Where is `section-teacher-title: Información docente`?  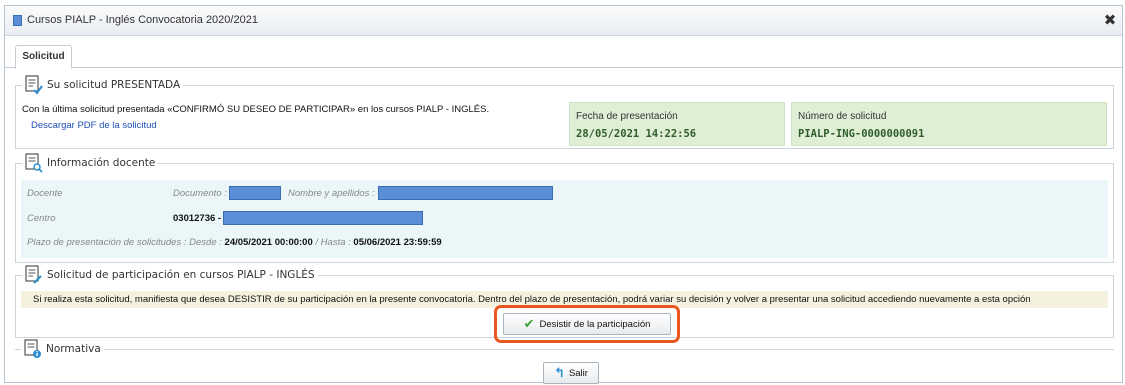
section-teacher-title: Información docente is located at coordinates (101, 163).